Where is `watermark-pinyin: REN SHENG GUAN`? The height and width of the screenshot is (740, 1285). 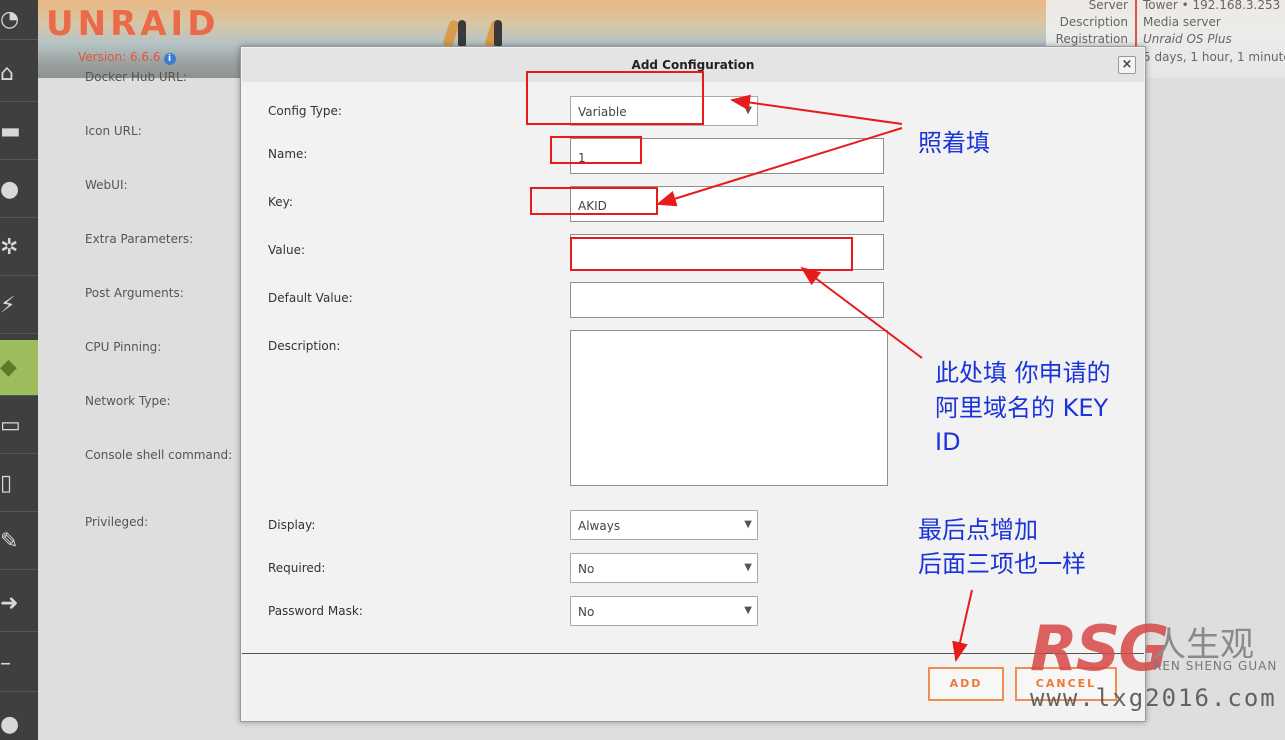
watermark-pinyin: REN SHENG GUAN is located at coordinates (1215, 666).